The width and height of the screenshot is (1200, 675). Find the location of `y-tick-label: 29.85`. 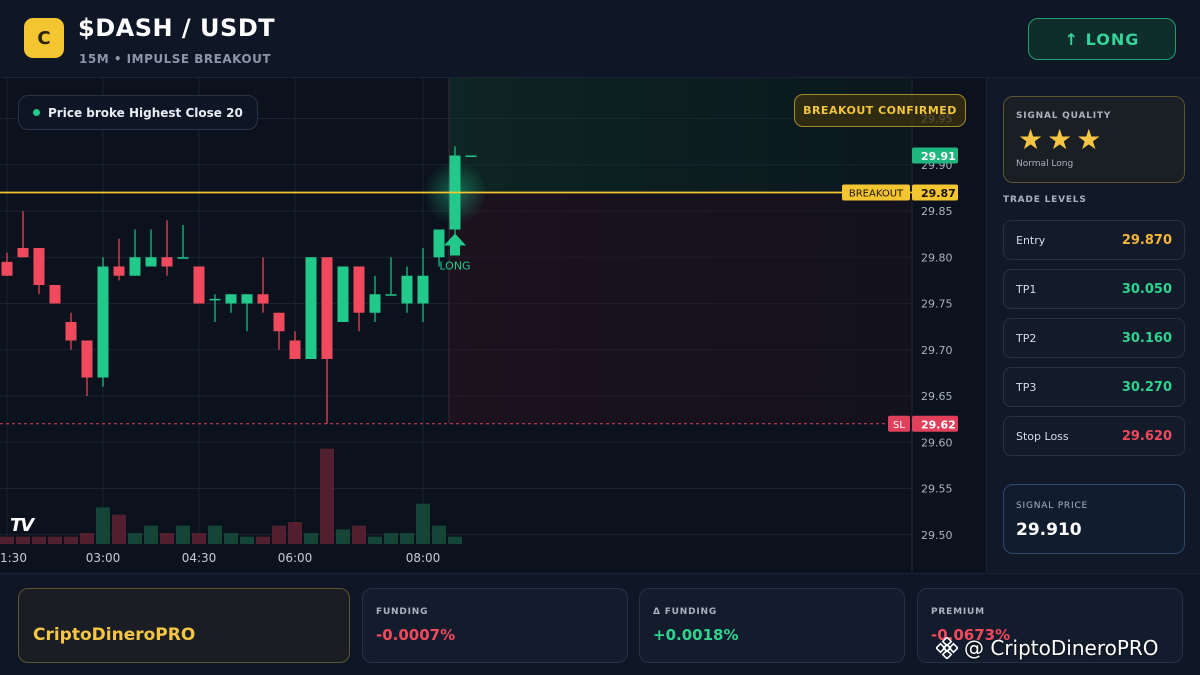

y-tick-label: 29.85 is located at coordinates (937, 211).